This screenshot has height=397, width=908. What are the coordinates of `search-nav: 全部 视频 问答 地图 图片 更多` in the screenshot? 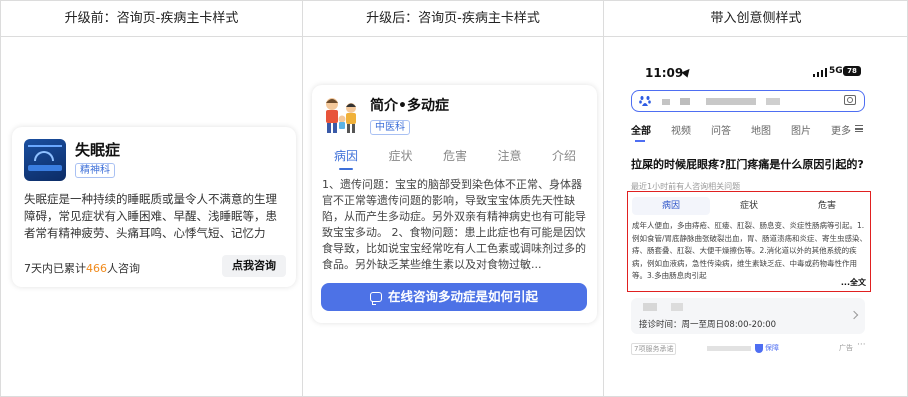 It's located at (751, 130).